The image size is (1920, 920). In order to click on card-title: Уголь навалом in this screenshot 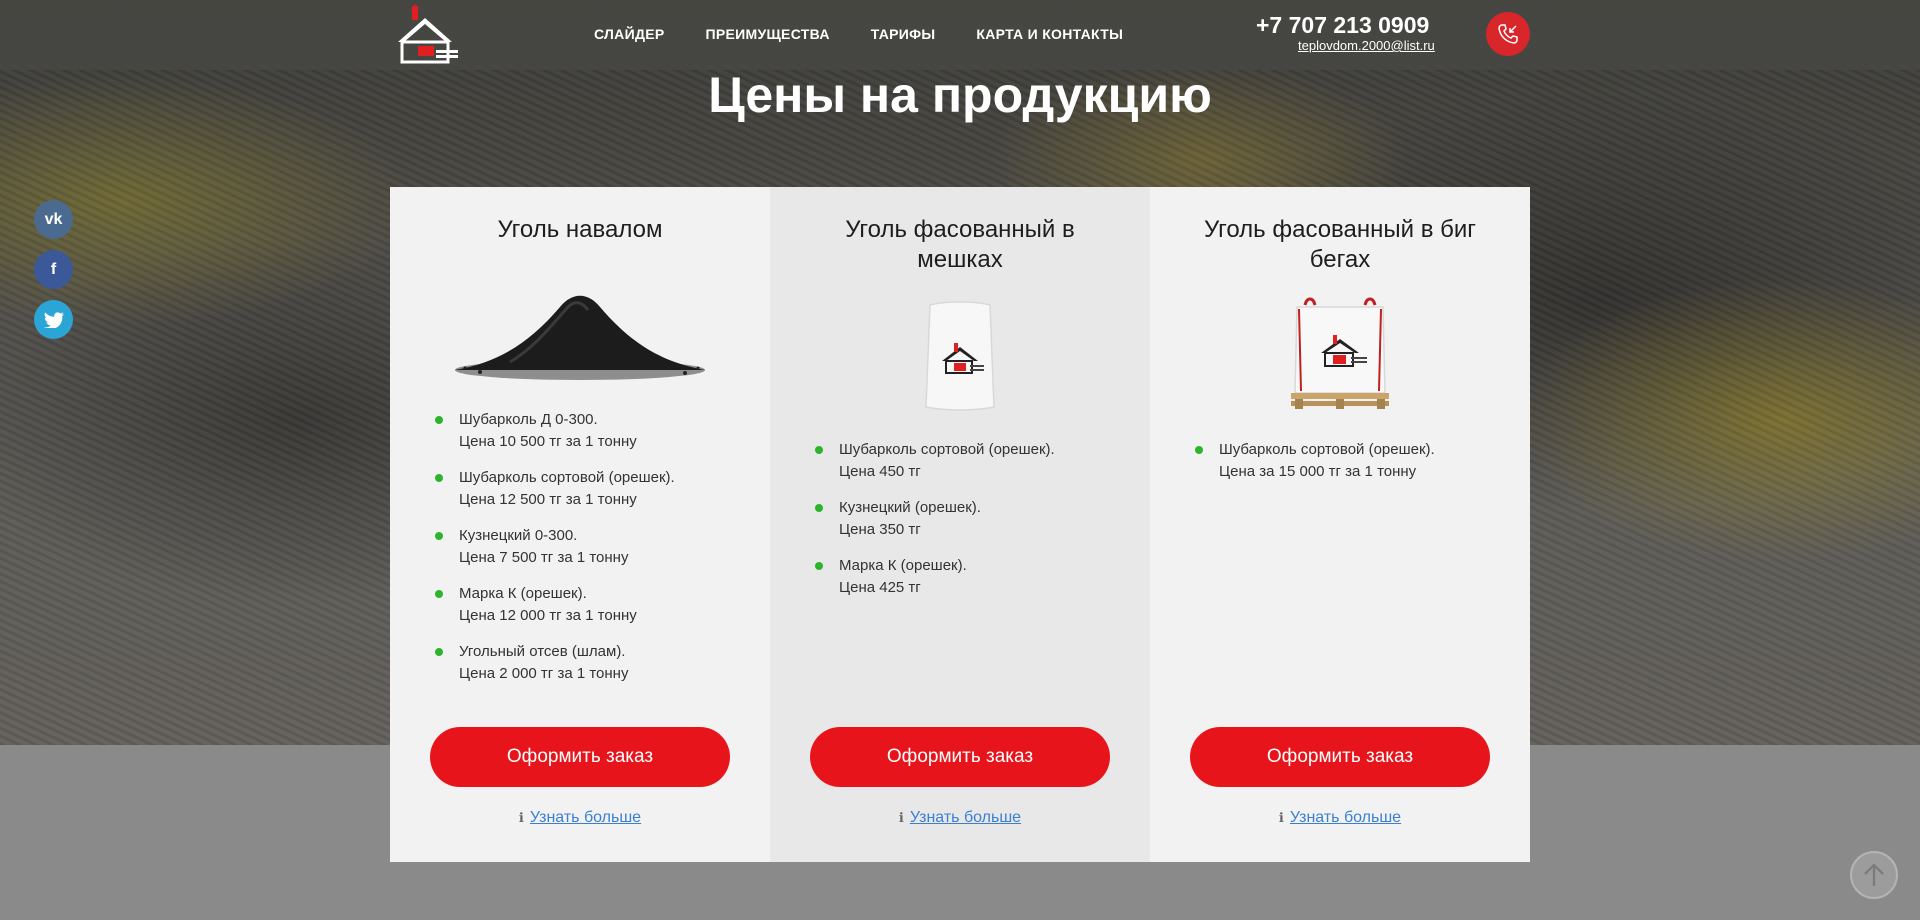, I will do `click(580, 229)`.